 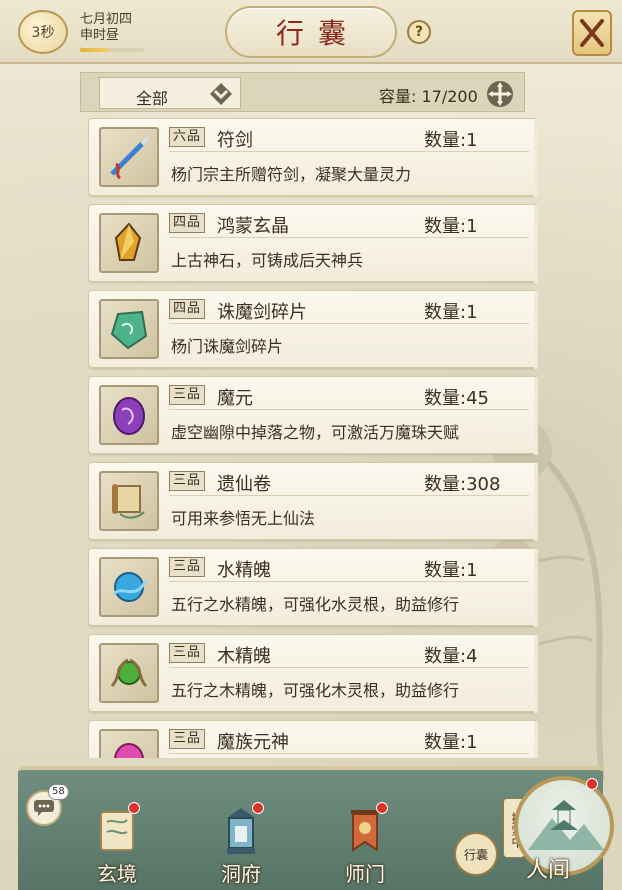 What do you see at coordinates (313, 587) in the screenshot?
I see `item-row: 三品 水精魄 数量:1 五行之水精魄，可强化水灵根，助益修行` at bounding box center [313, 587].